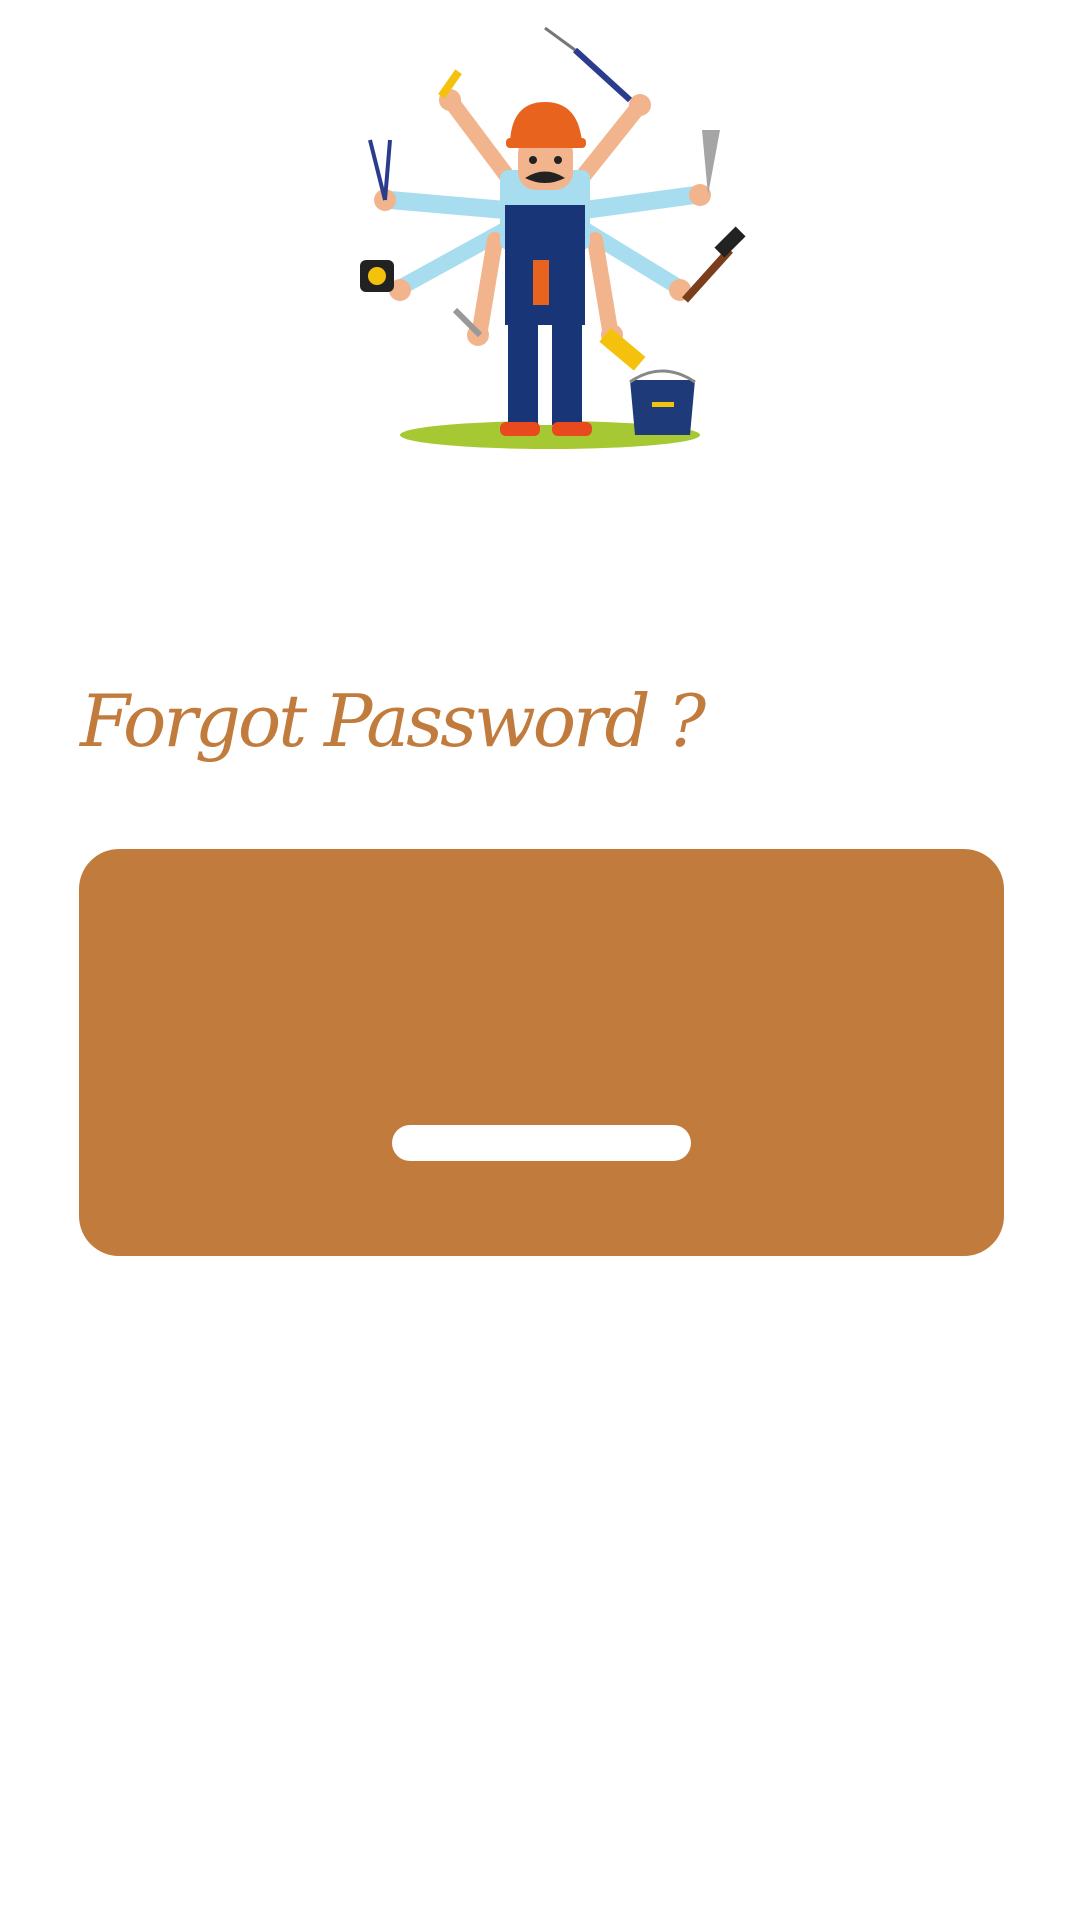  Describe the element at coordinates (393, 721) in the screenshot. I see `page-title: Forgot Password ?` at that location.